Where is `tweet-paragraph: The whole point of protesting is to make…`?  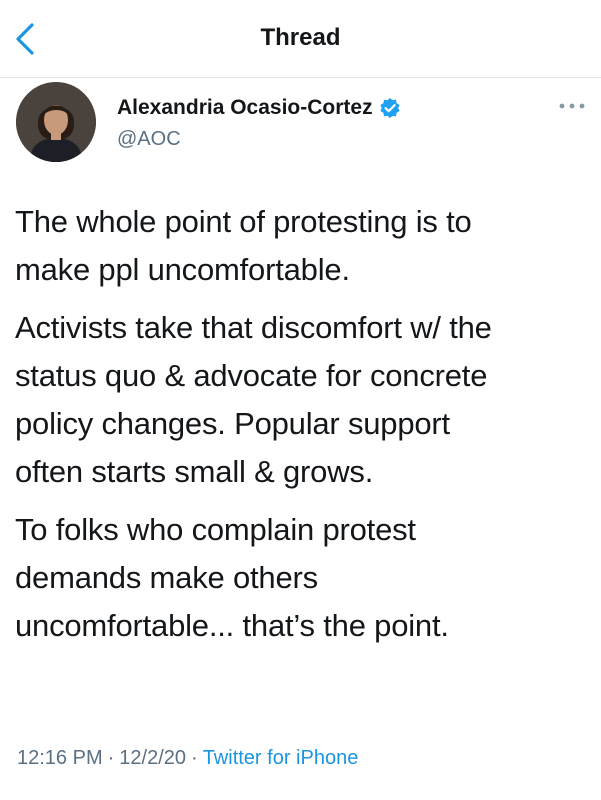
tweet-paragraph: The whole point of protesting is to make… is located at coordinates (243, 245).